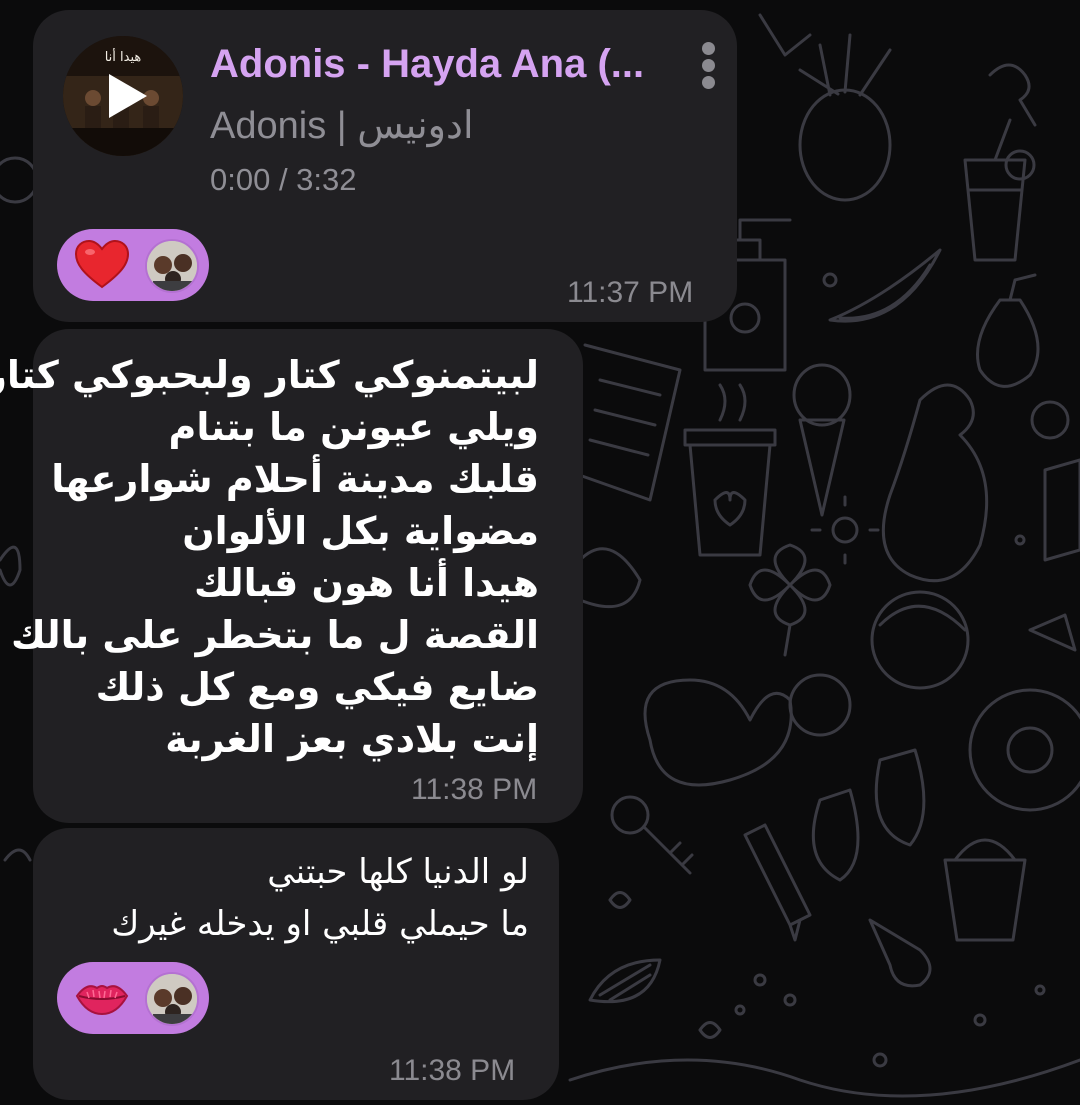 This screenshot has height=1105, width=1080. Describe the element at coordinates (295, 479) in the screenshot. I see `lyric-line: قلبك مدينة أحلام شوارعها` at that location.